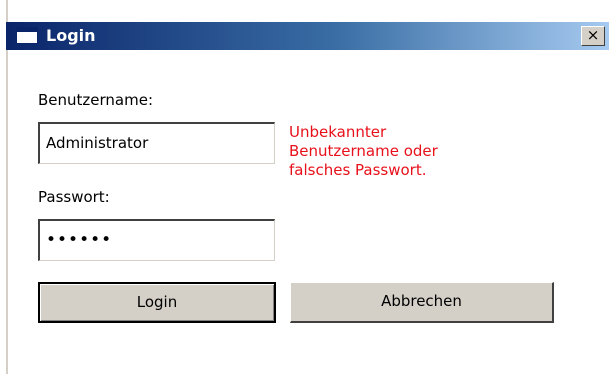 The height and width of the screenshot is (374, 609). I want to click on error-line: Benutzername oder, so click(363, 151).